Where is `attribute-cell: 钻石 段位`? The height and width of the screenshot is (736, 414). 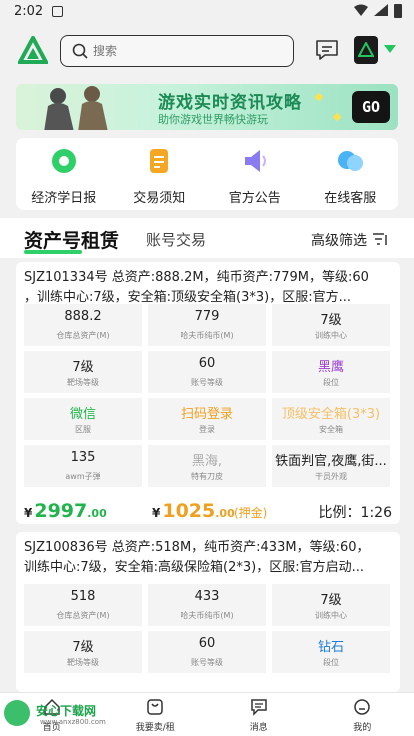 attribute-cell: 钻石 段位 is located at coordinates (331, 652).